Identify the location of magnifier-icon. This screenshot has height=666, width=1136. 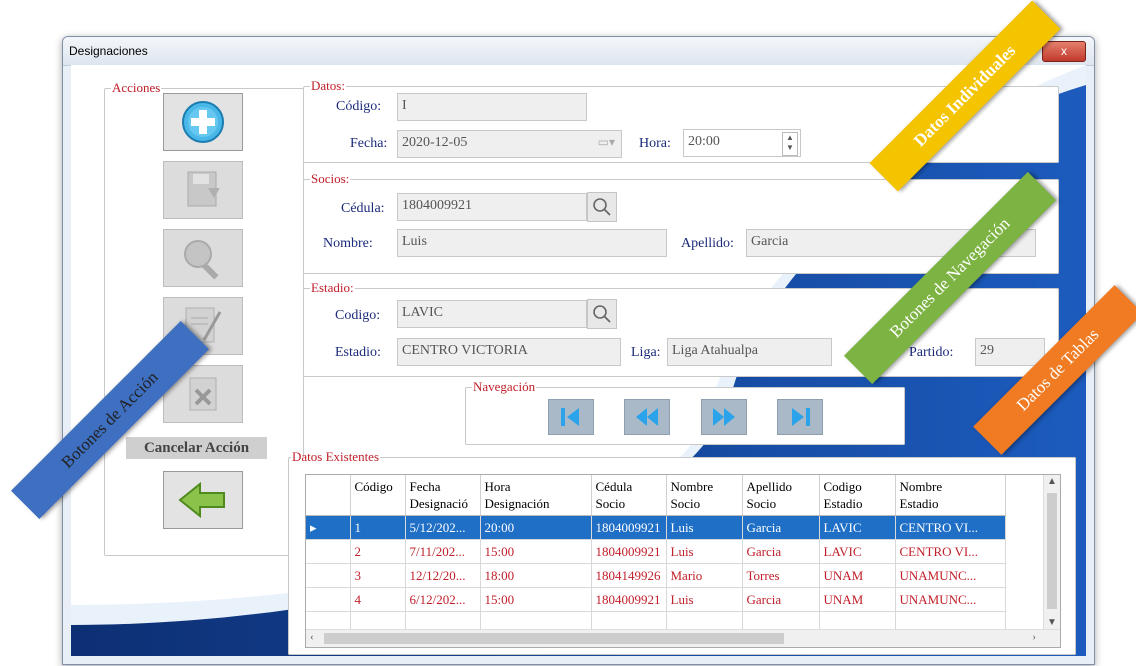
(201, 260).